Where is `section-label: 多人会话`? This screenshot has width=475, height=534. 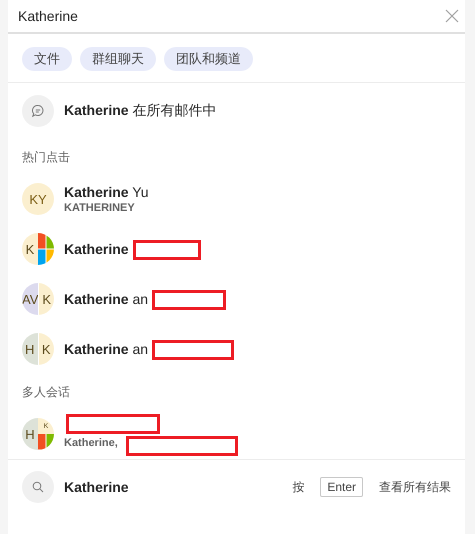
section-label: 多人会话 is located at coordinates (46, 392).